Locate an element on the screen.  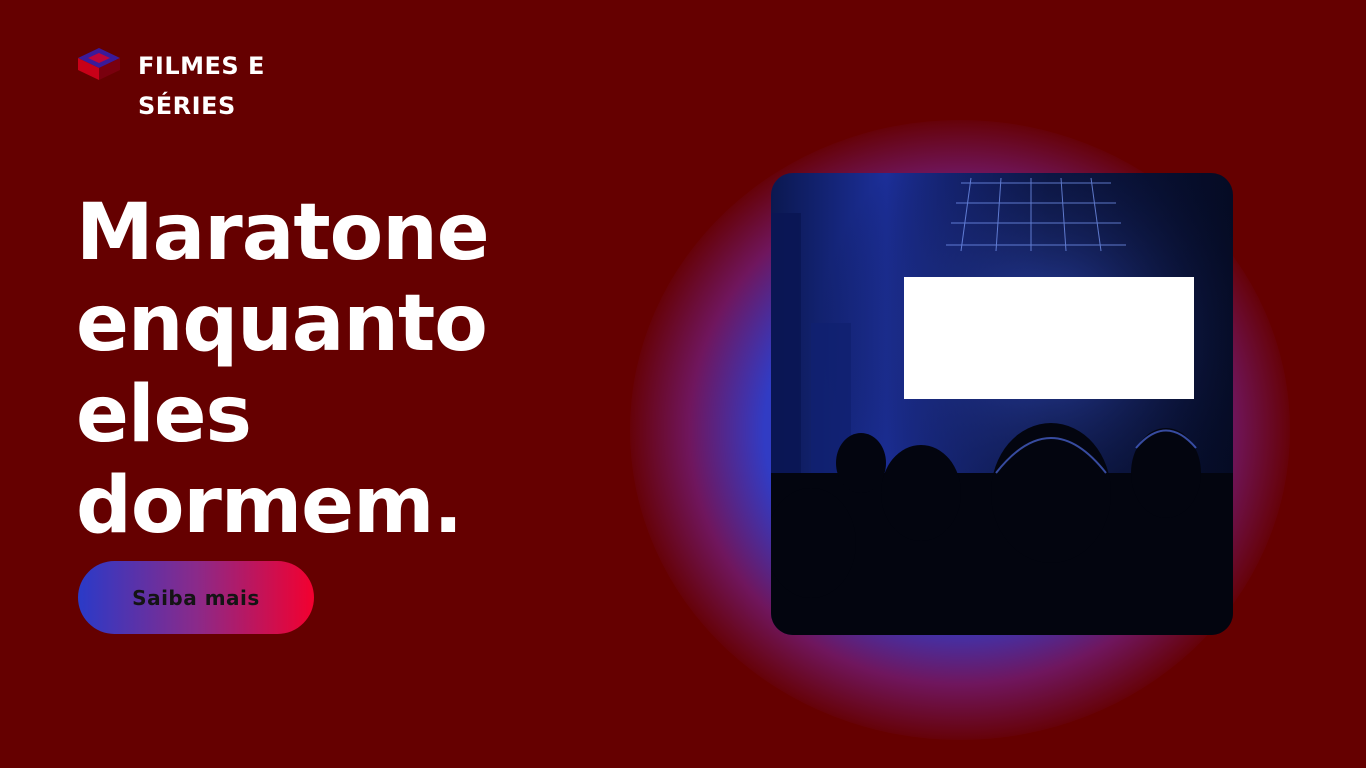
brand-name-line2: SÉRIES is located at coordinates (187, 106).